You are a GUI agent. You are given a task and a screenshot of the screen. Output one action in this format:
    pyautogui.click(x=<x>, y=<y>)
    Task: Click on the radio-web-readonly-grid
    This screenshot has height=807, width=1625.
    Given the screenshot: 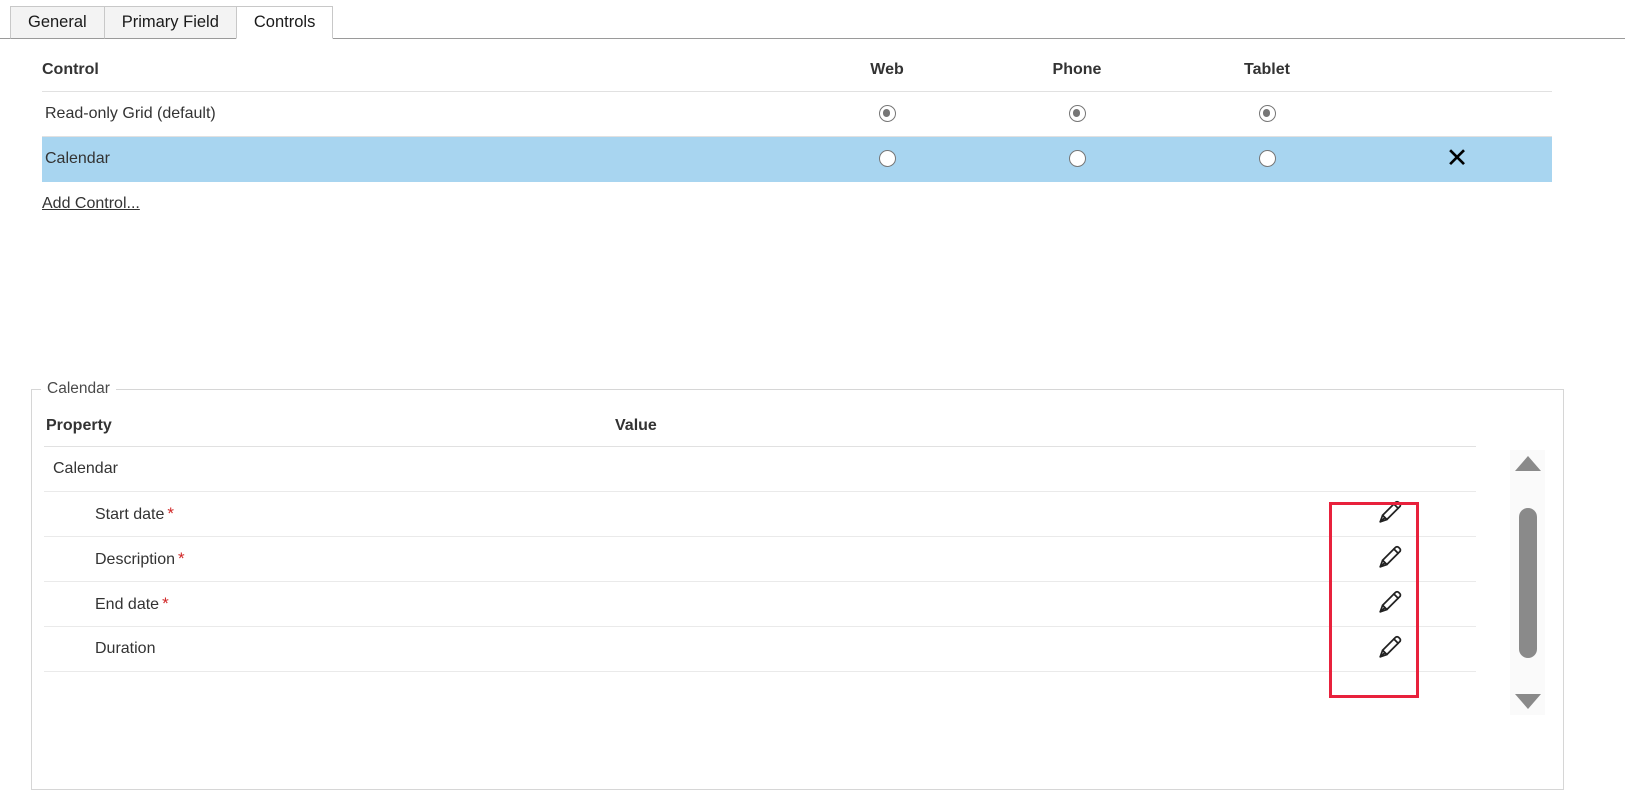 What is the action you would take?
    pyautogui.click(x=887, y=113)
    